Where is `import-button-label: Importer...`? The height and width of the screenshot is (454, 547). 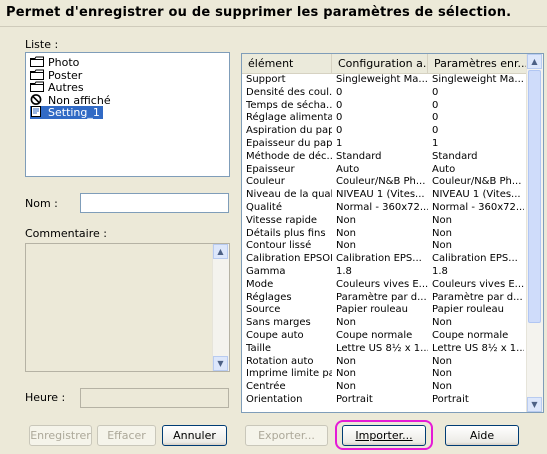
import-button-label: Importer... is located at coordinates (384, 435).